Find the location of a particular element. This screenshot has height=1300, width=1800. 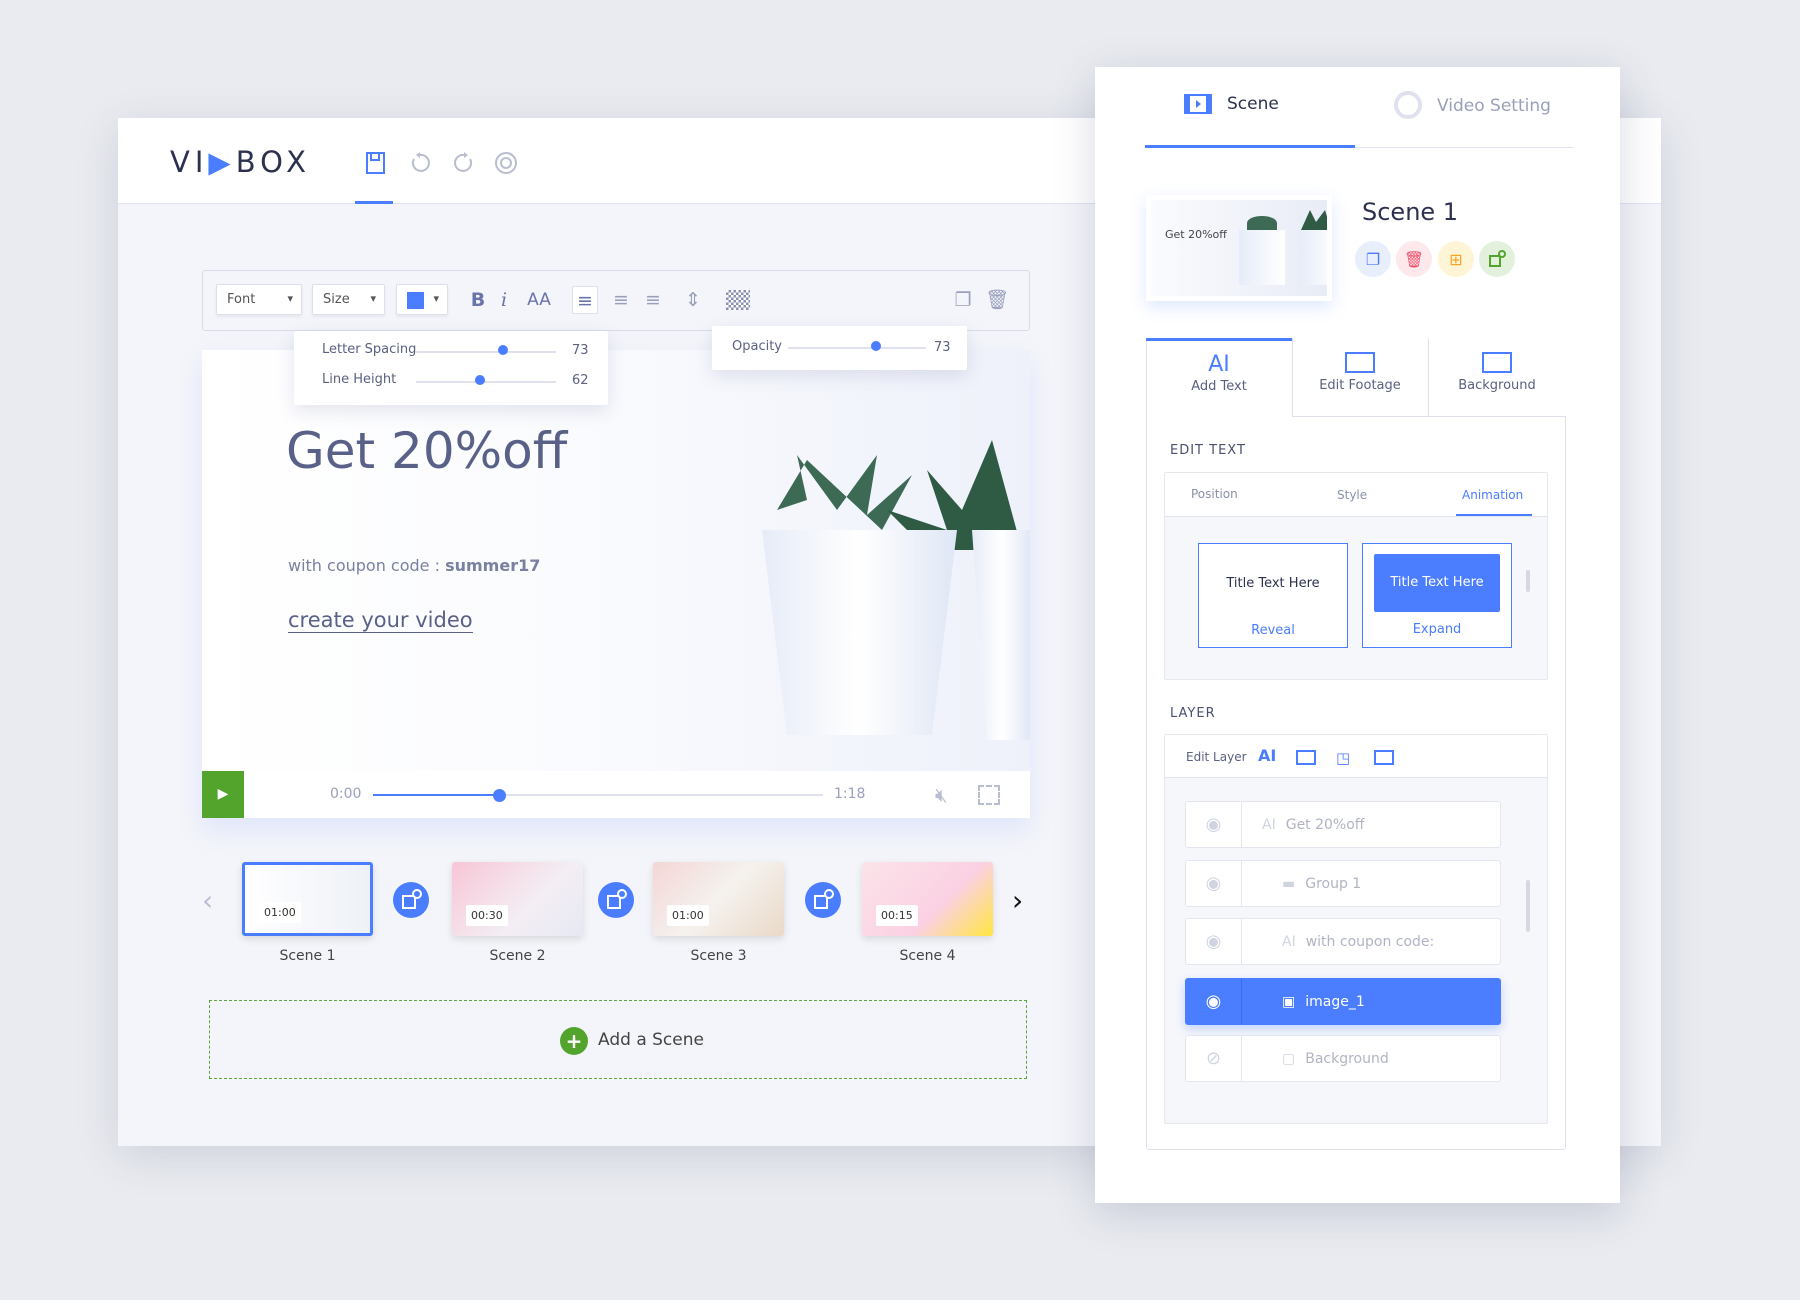

line-height-value: 62 is located at coordinates (580, 380).